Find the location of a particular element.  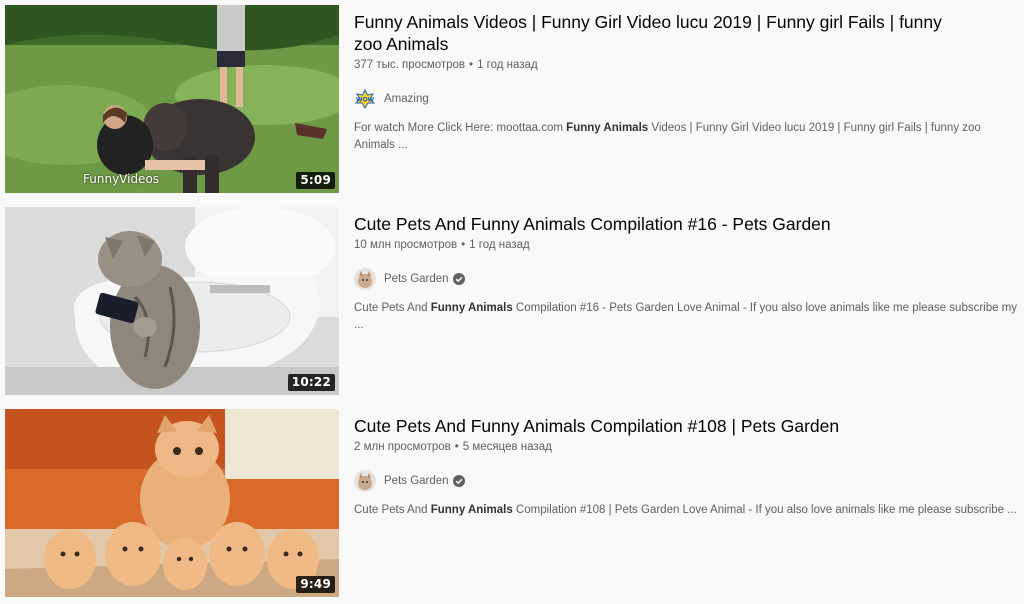

cat-and-kittens-thumbnail is located at coordinates (172, 503).